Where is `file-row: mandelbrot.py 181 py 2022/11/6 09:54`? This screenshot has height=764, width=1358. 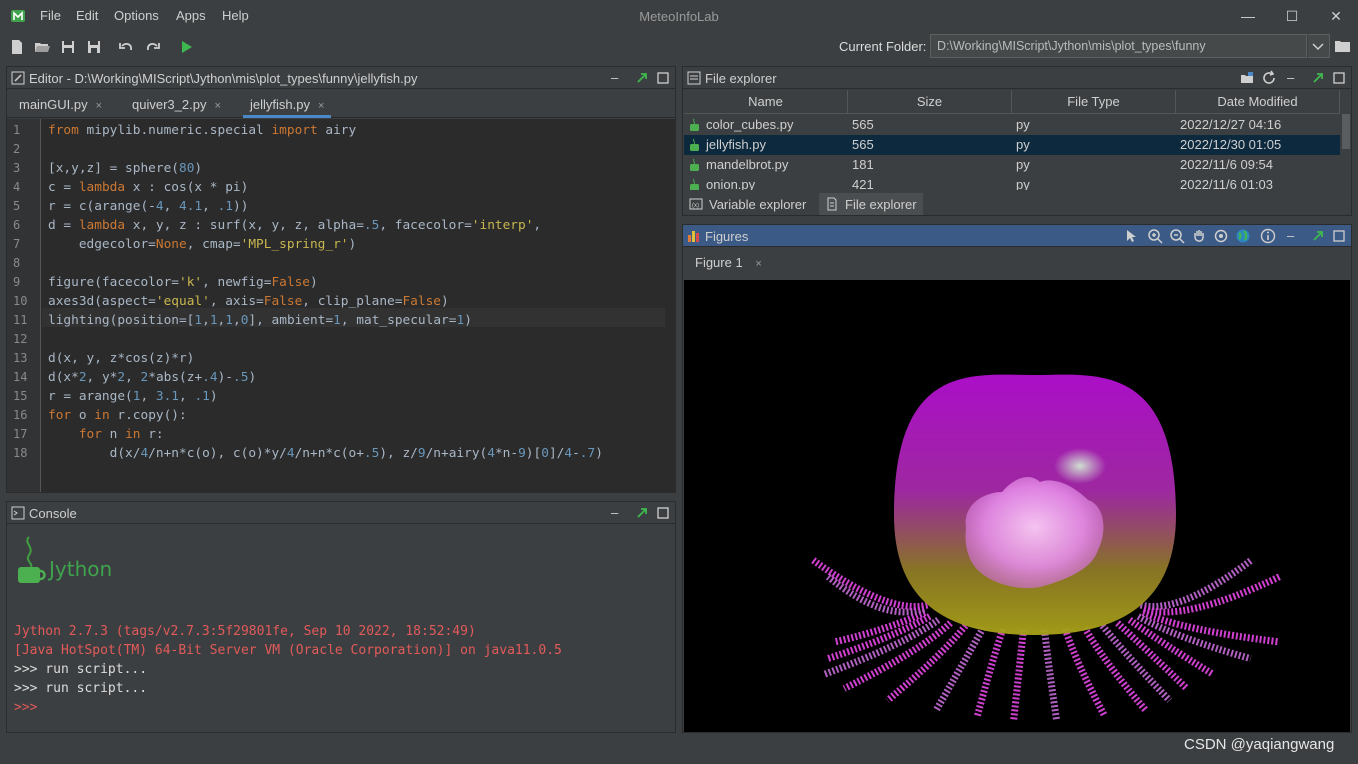
file-row: mandelbrot.py 181 py 2022/11/6 09:54 is located at coordinates (1012, 165).